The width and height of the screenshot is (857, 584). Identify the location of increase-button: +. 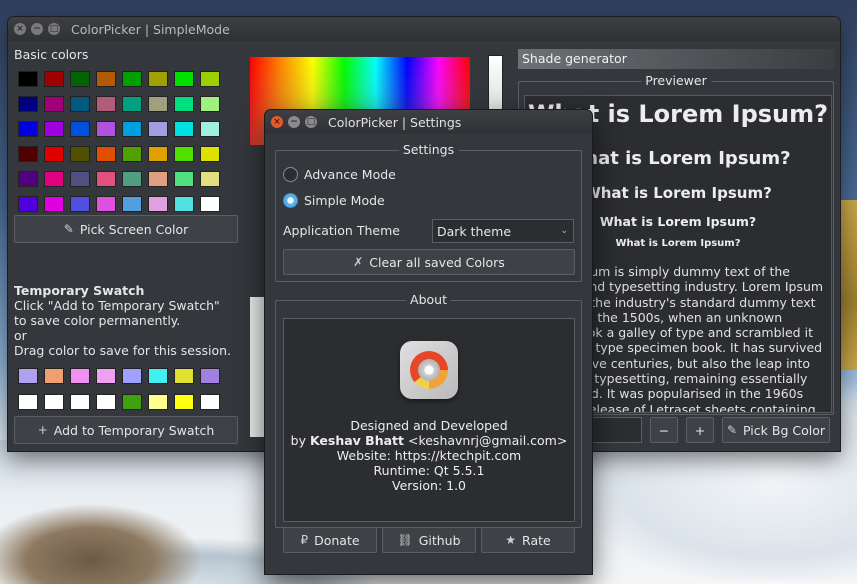
(700, 430).